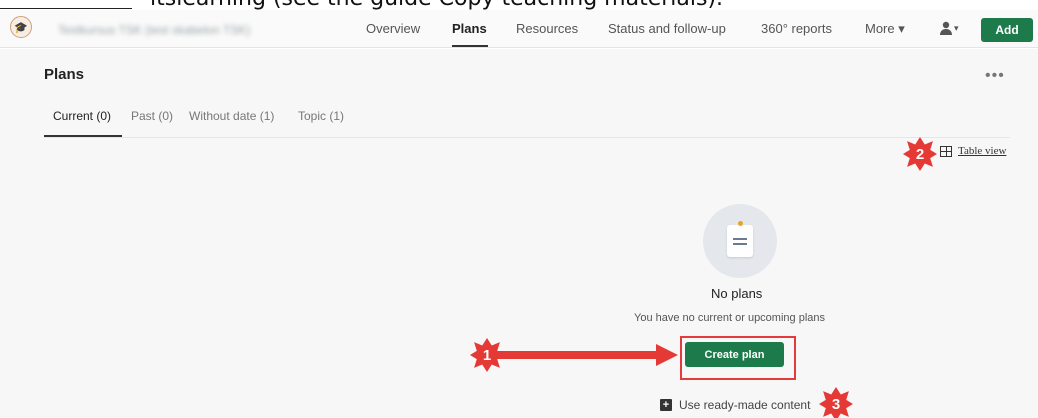 The height and width of the screenshot is (418, 1038). What do you see at coordinates (956, 27) in the screenshot?
I see `user-menu-caret: ▾` at bounding box center [956, 27].